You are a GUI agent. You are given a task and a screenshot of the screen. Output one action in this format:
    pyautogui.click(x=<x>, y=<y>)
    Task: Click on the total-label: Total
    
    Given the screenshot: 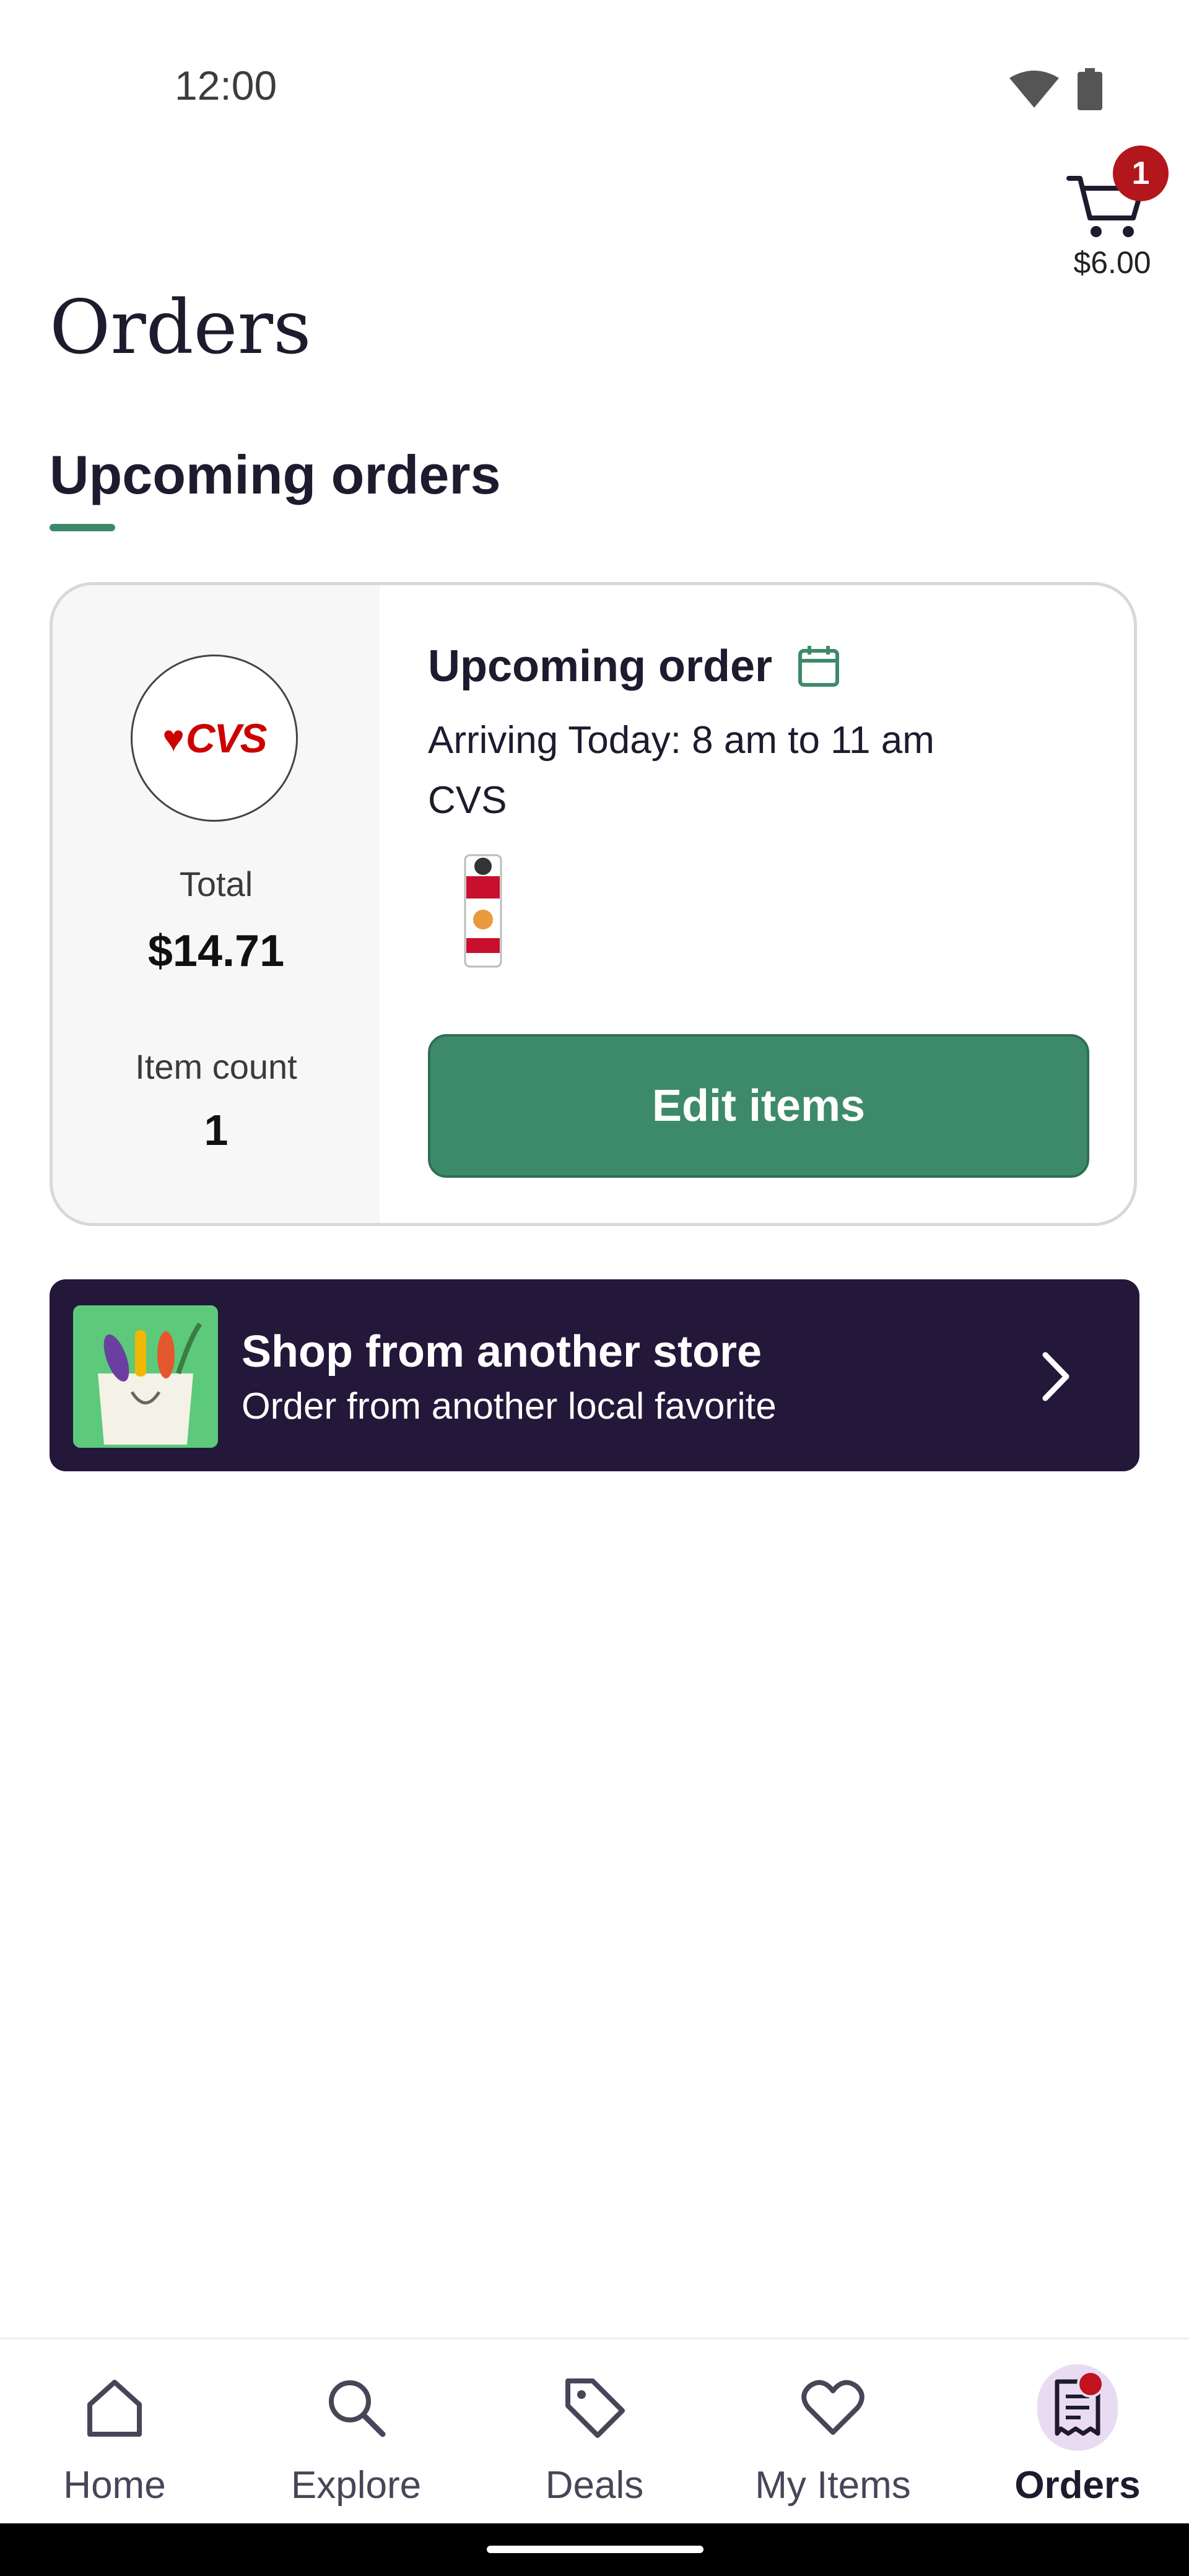 What is the action you would take?
    pyautogui.click(x=216, y=883)
    